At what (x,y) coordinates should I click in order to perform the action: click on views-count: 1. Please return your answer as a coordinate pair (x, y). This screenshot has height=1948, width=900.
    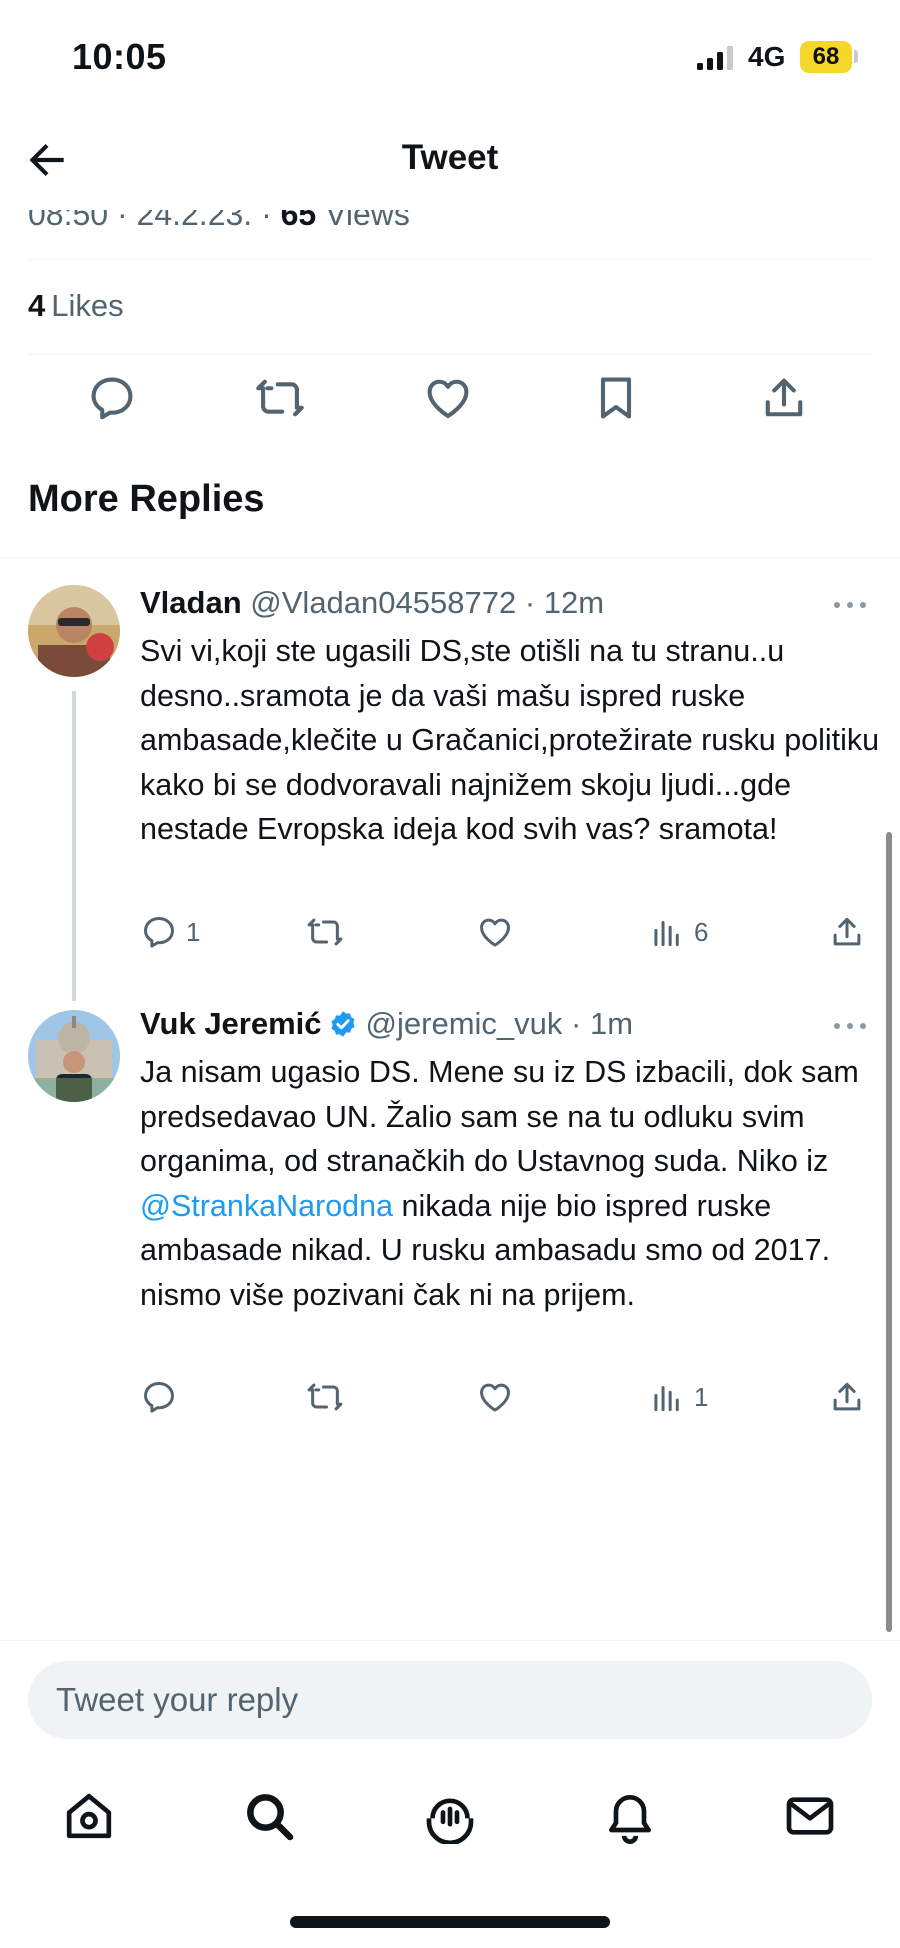
    Looking at the image, I should click on (701, 1396).